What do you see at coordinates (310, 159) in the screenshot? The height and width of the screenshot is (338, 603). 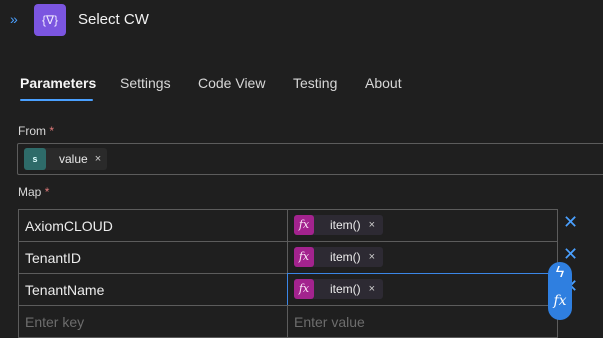 I see `from-field: s value ×` at bounding box center [310, 159].